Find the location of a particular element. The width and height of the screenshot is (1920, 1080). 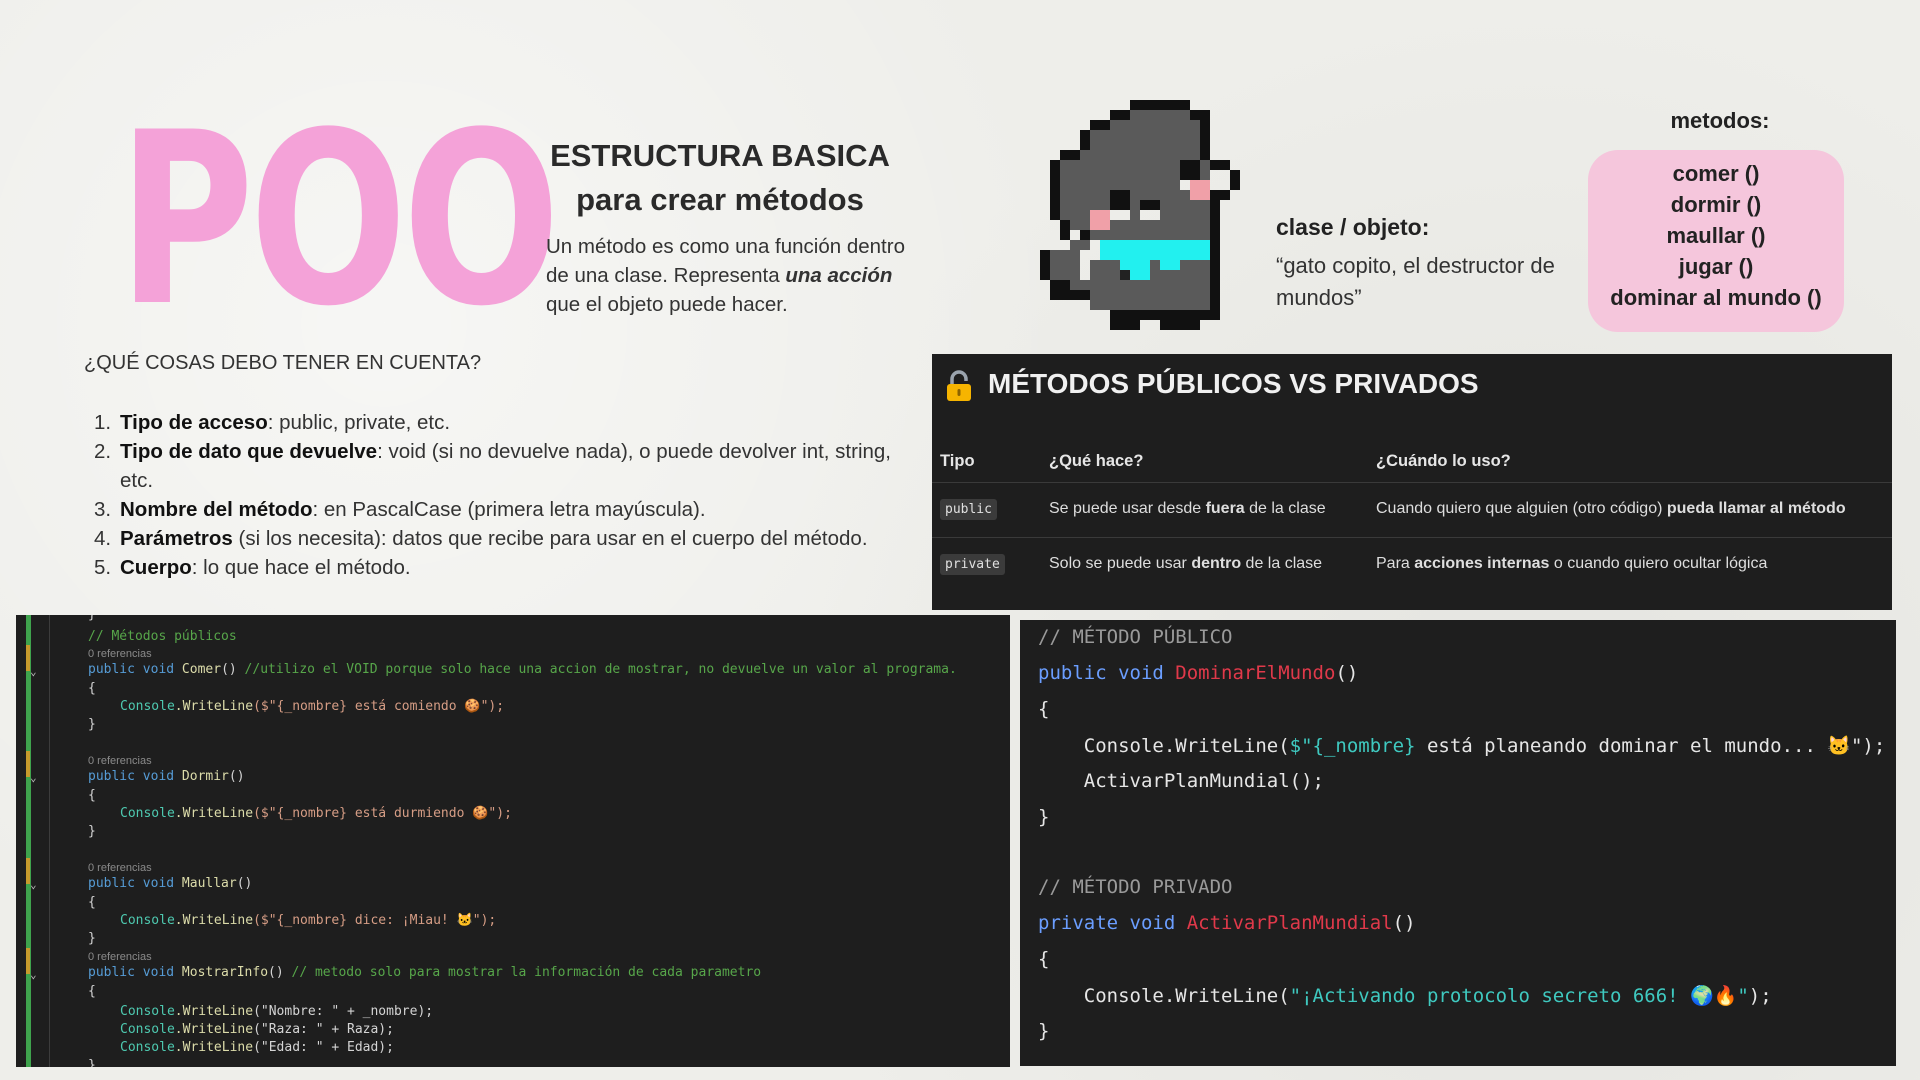

code-text: Console.WriteLine( is located at coordinates (1164, 996).